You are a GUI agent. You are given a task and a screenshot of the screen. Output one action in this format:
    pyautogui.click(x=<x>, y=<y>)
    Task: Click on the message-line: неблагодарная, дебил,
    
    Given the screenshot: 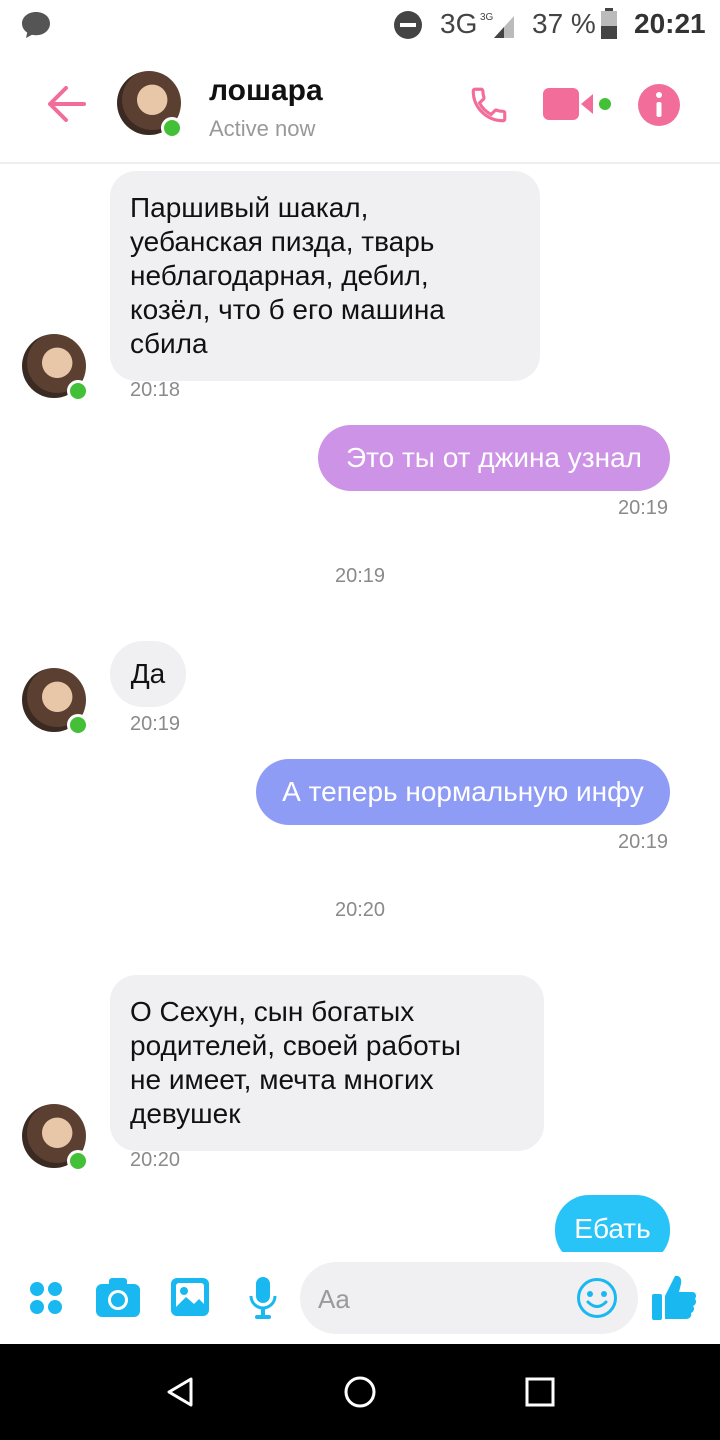 What is the action you would take?
    pyautogui.click(x=279, y=275)
    